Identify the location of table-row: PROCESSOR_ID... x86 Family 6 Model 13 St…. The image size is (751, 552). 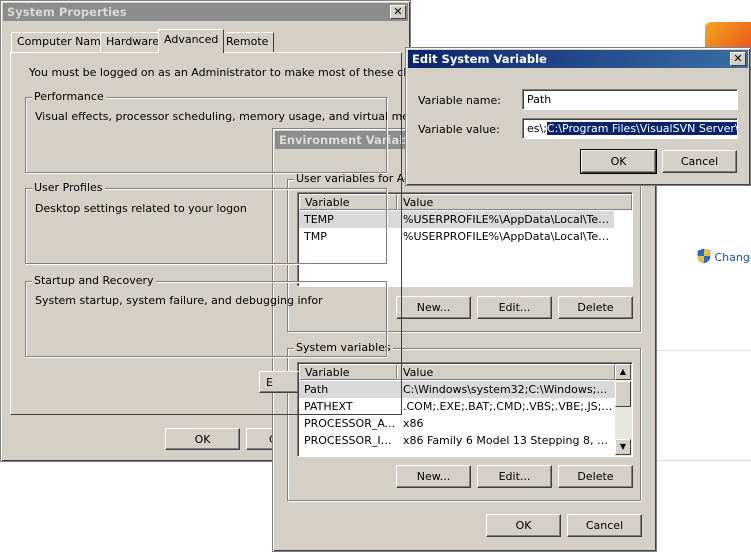
(457, 440).